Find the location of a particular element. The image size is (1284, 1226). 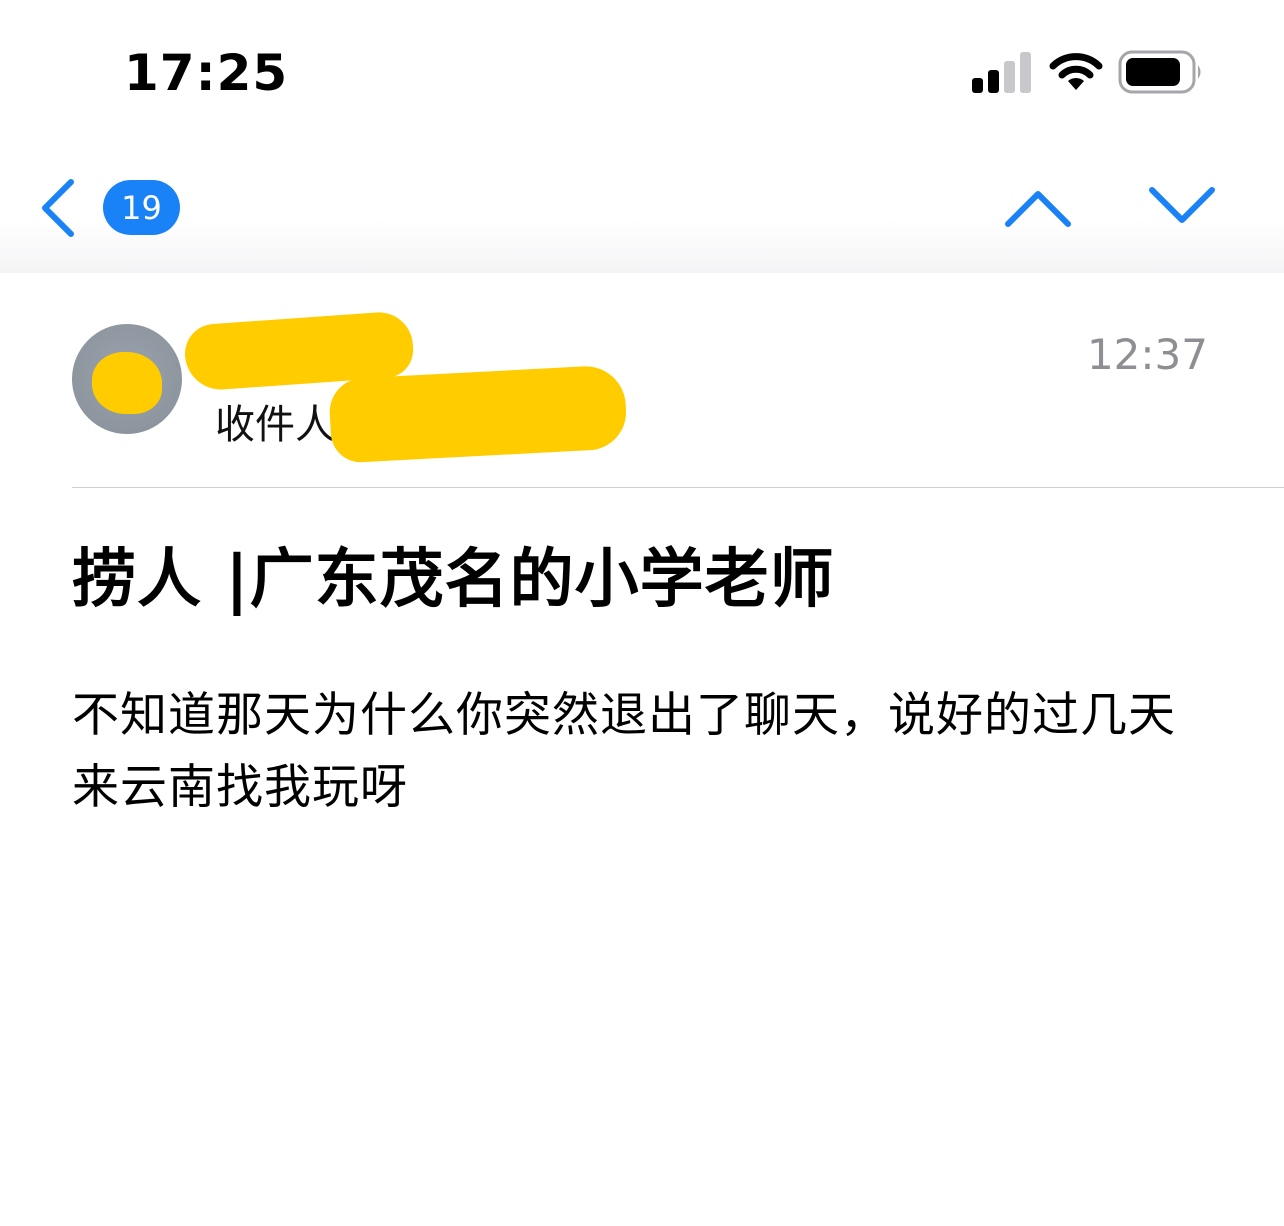

chevron-up-icon is located at coordinates (1038, 207).